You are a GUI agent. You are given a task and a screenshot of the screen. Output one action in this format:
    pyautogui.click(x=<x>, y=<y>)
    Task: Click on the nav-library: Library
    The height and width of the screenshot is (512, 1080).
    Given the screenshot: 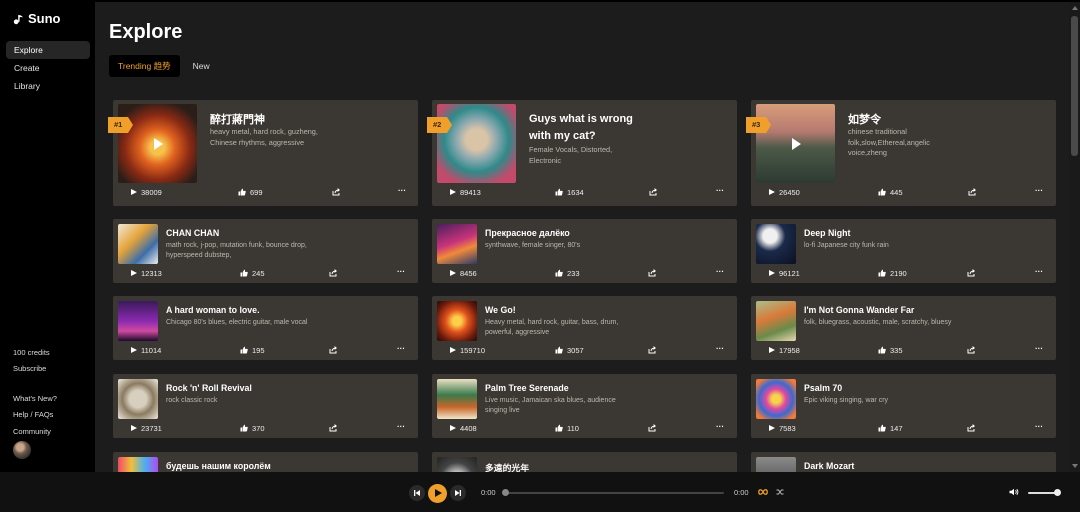 What is the action you would take?
    pyautogui.click(x=48, y=86)
    